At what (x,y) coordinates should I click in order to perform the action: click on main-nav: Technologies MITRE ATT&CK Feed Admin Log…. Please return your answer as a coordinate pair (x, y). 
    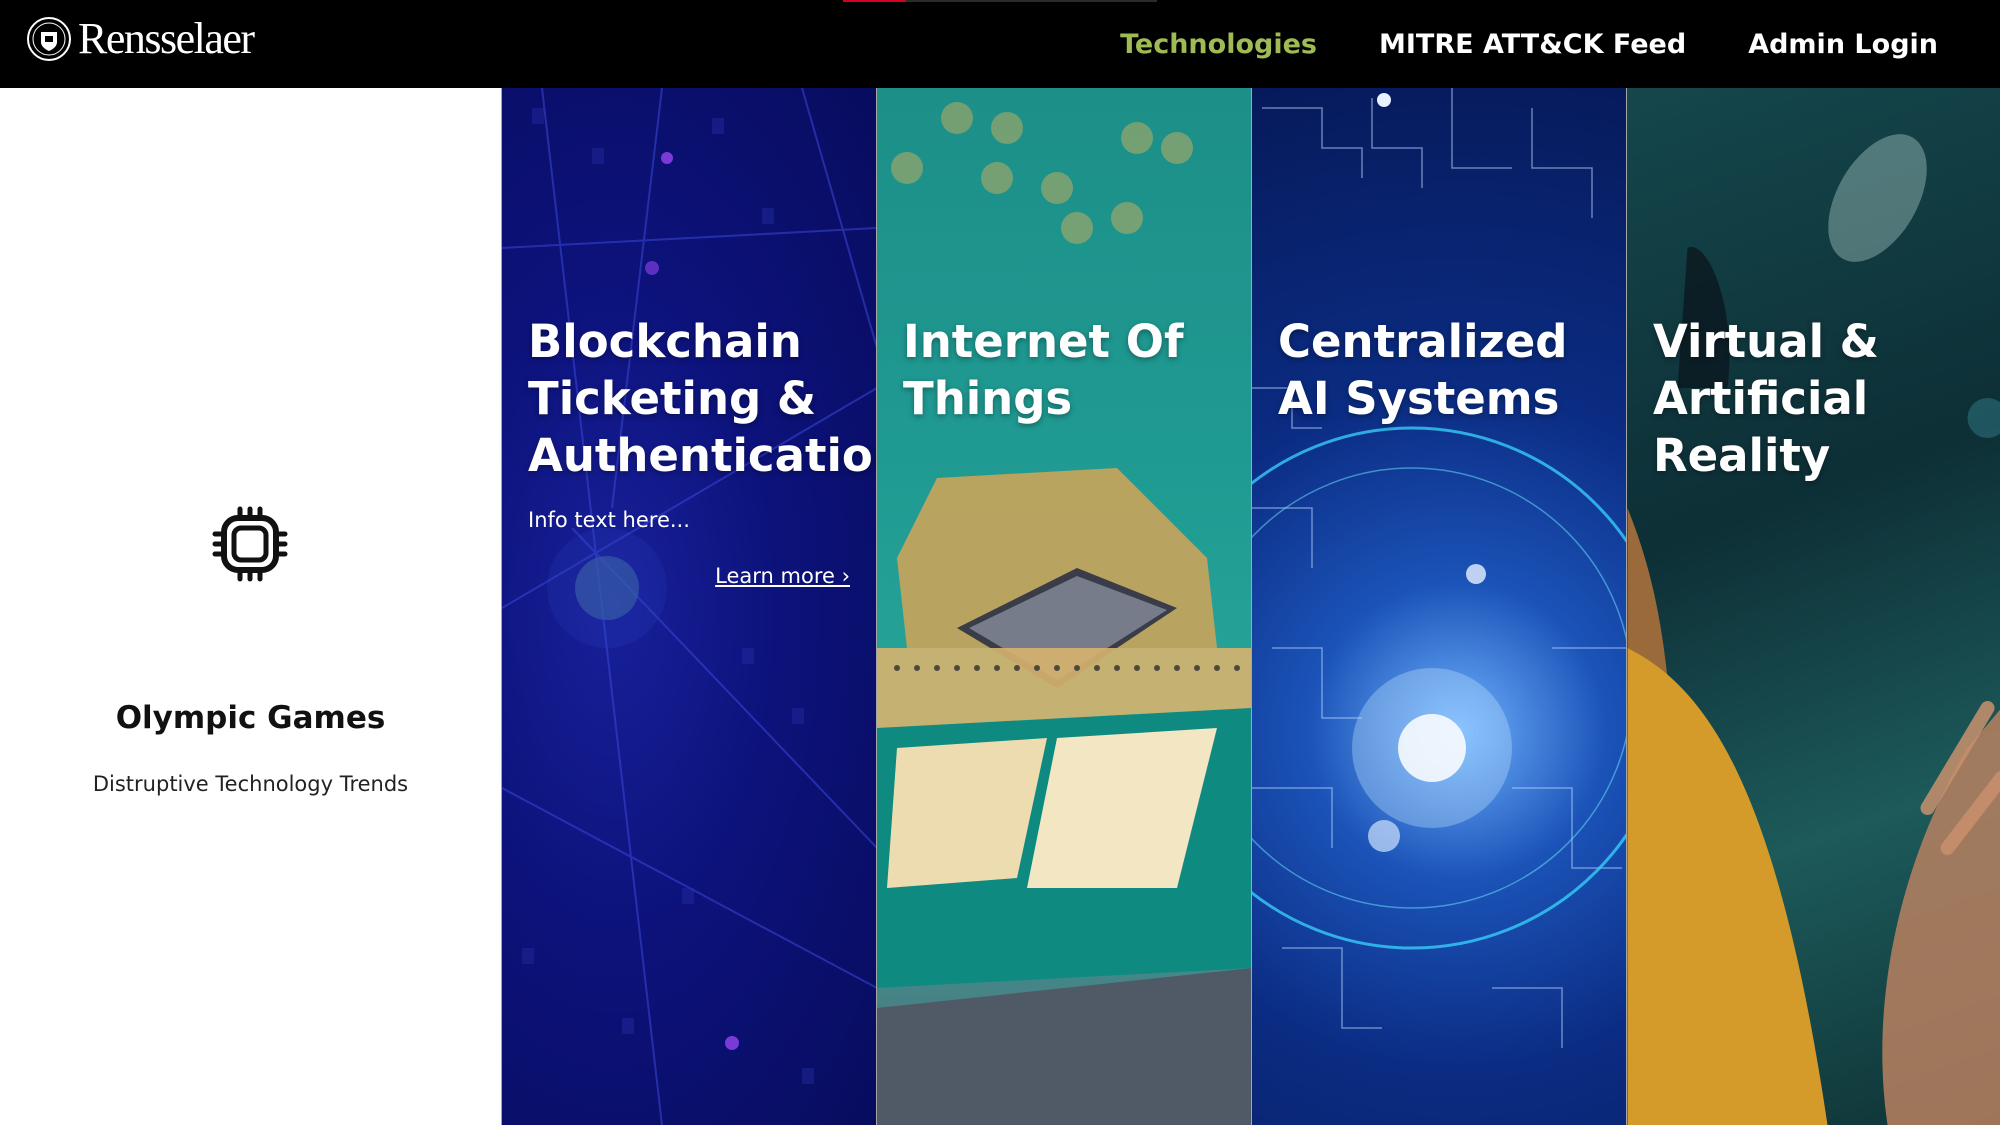
    Looking at the image, I should click on (1529, 44).